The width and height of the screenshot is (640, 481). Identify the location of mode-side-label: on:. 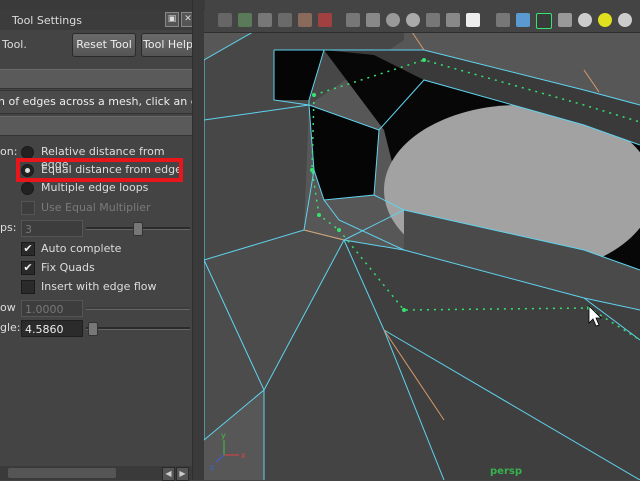
(9, 151).